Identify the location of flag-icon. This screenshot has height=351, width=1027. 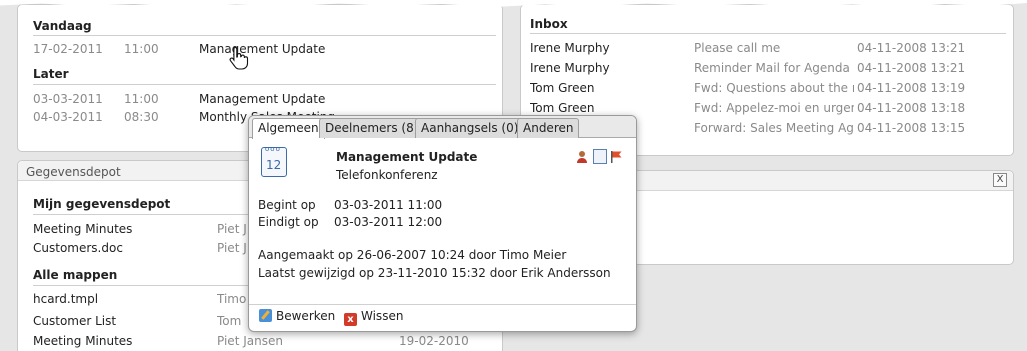
(617, 157).